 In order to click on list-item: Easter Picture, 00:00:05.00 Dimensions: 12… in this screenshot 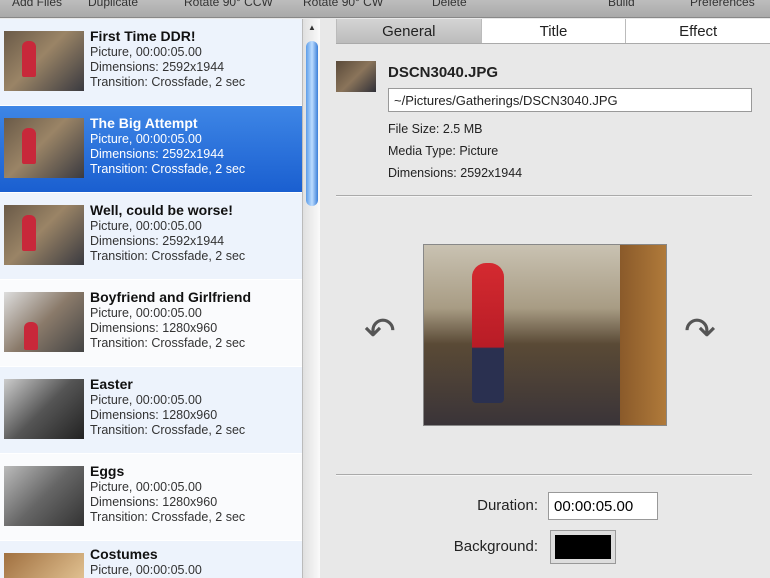, I will do `click(151, 410)`.